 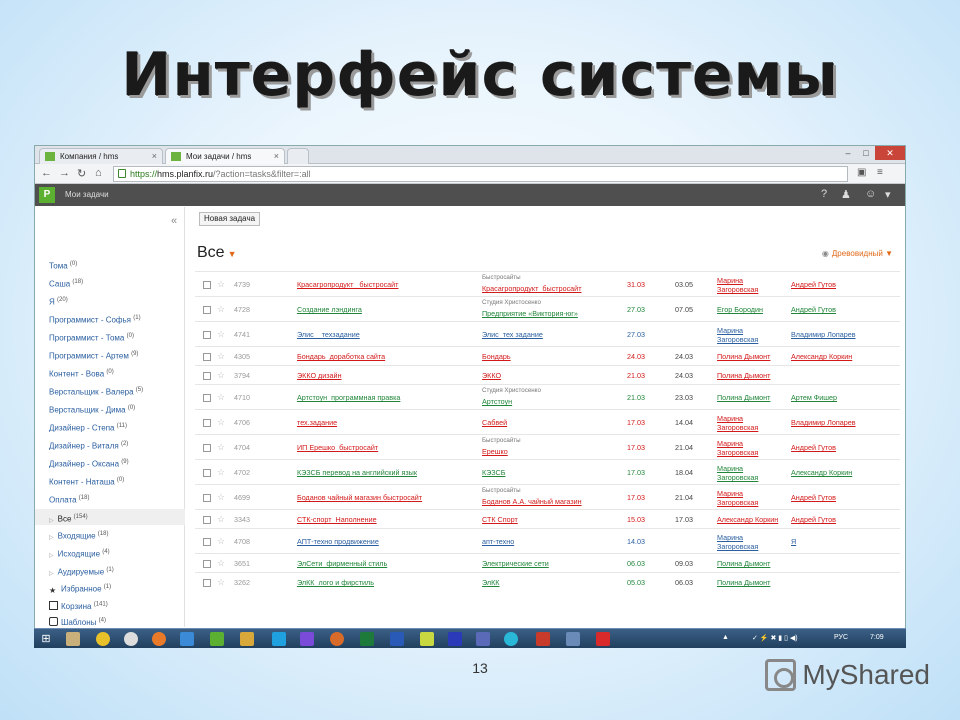 I want to click on project-link: КЭЗСБ, so click(x=493, y=472).